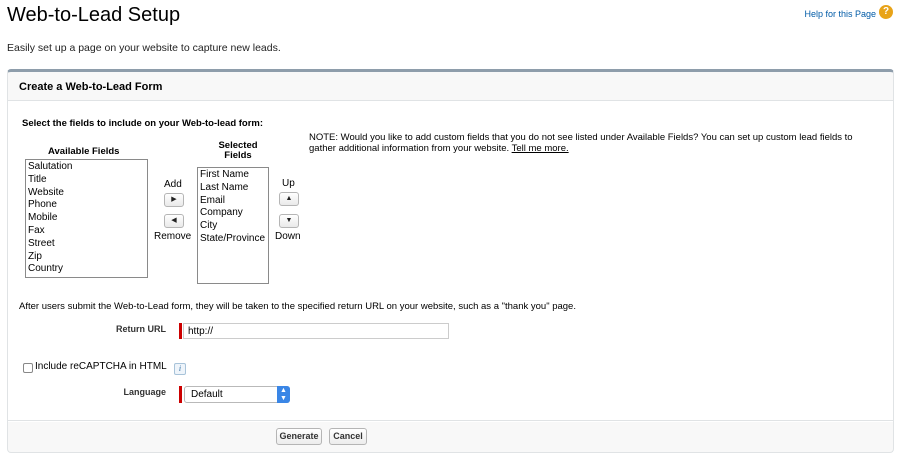 The height and width of the screenshot is (460, 900). What do you see at coordinates (233, 188) in the screenshot?
I see `list-item: Last Name` at bounding box center [233, 188].